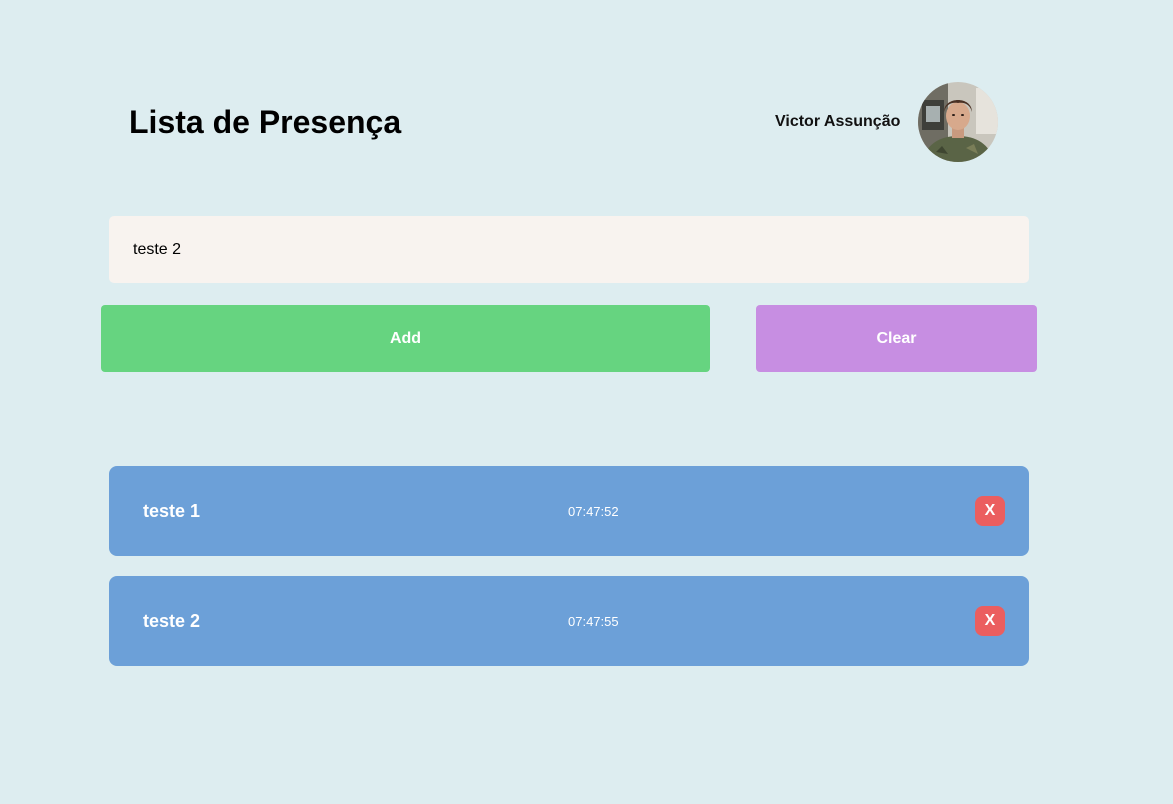 This screenshot has width=1173, height=804. What do you see at coordinates (838, 121) in the screenshot?
I see `user-name: Victor Assunção` at bounding box center [838, 121].